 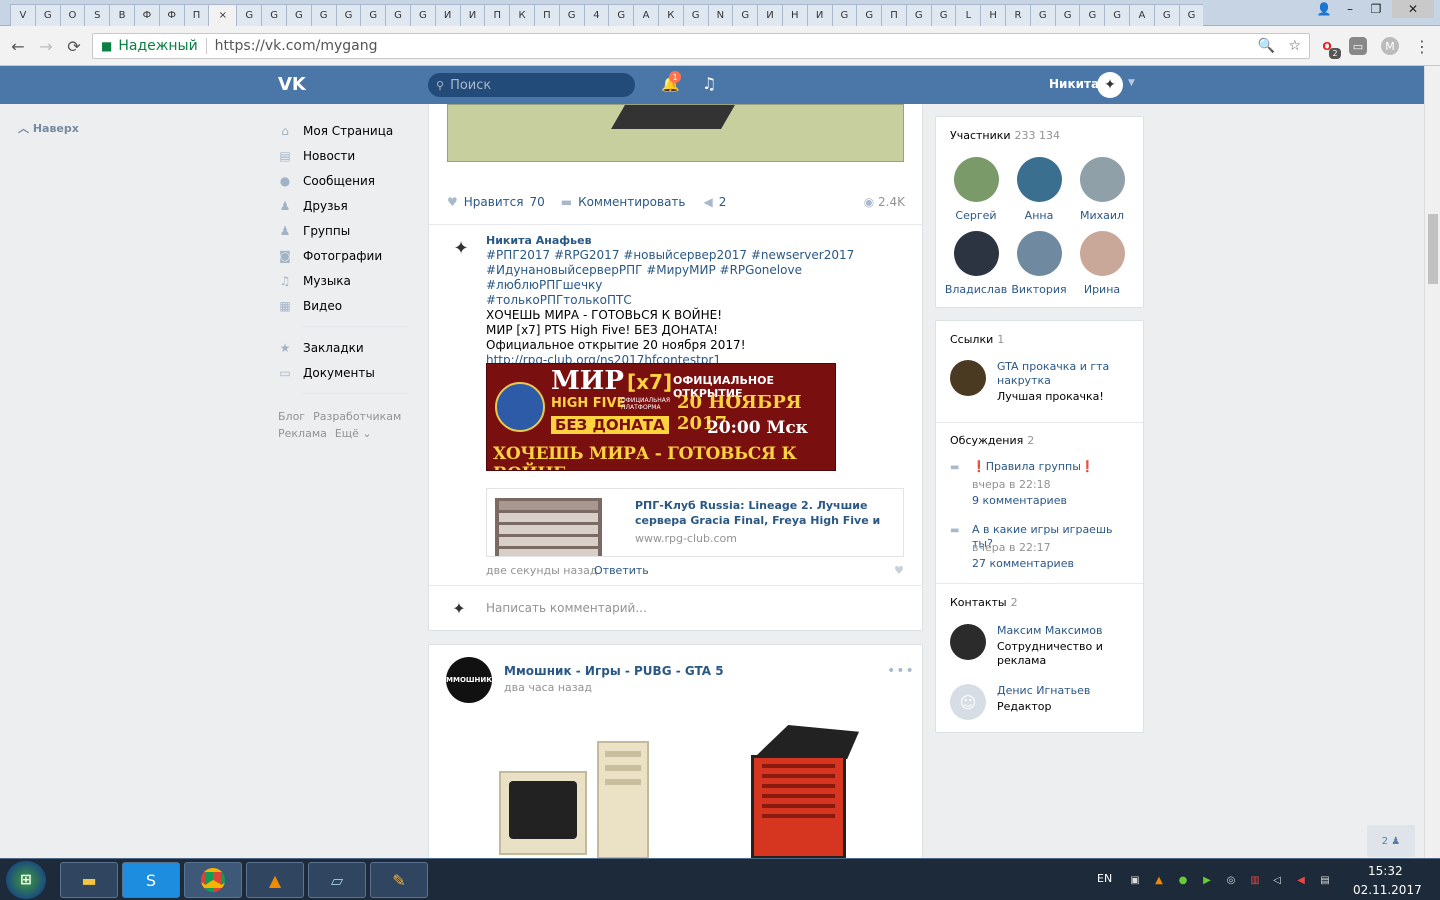 What do you see at coordinates (302, 433) in the screenshot?
I see `footer-ads-link: Реклама` at bounding box center [302, 433].